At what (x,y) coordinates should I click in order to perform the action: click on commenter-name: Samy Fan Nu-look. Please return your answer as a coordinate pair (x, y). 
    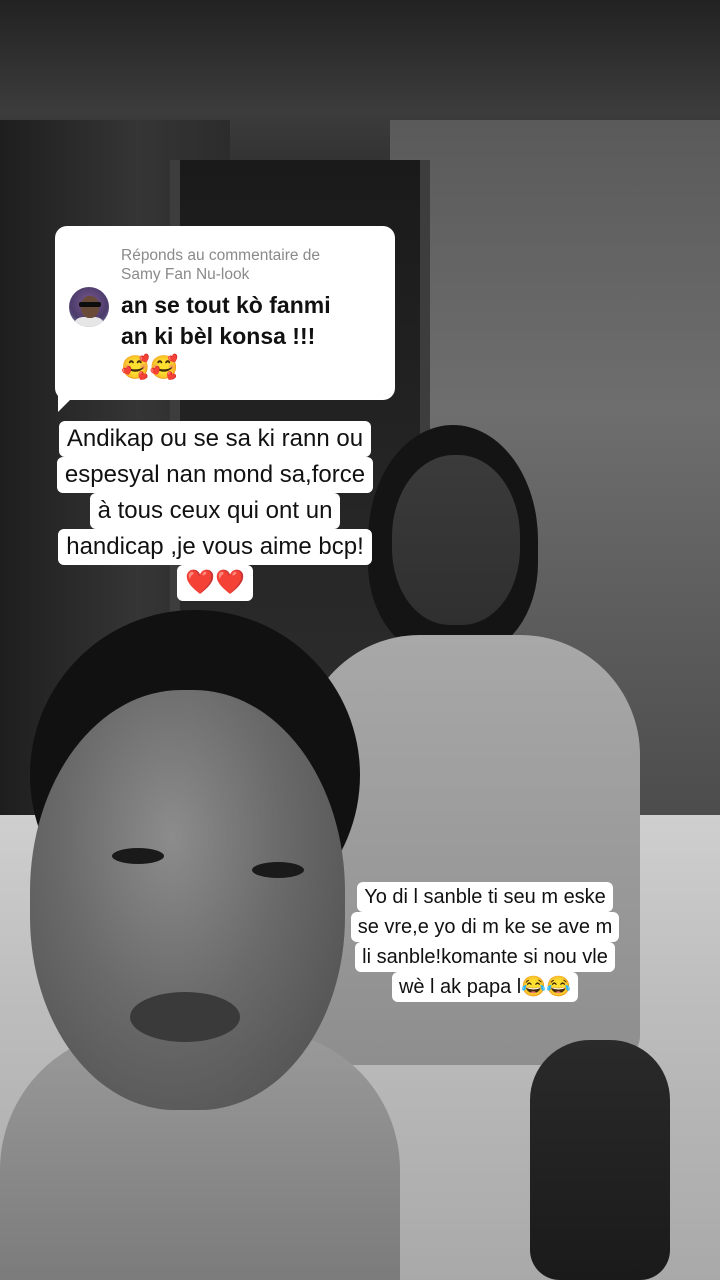
    Looking at the image, I should click on (185, 274).